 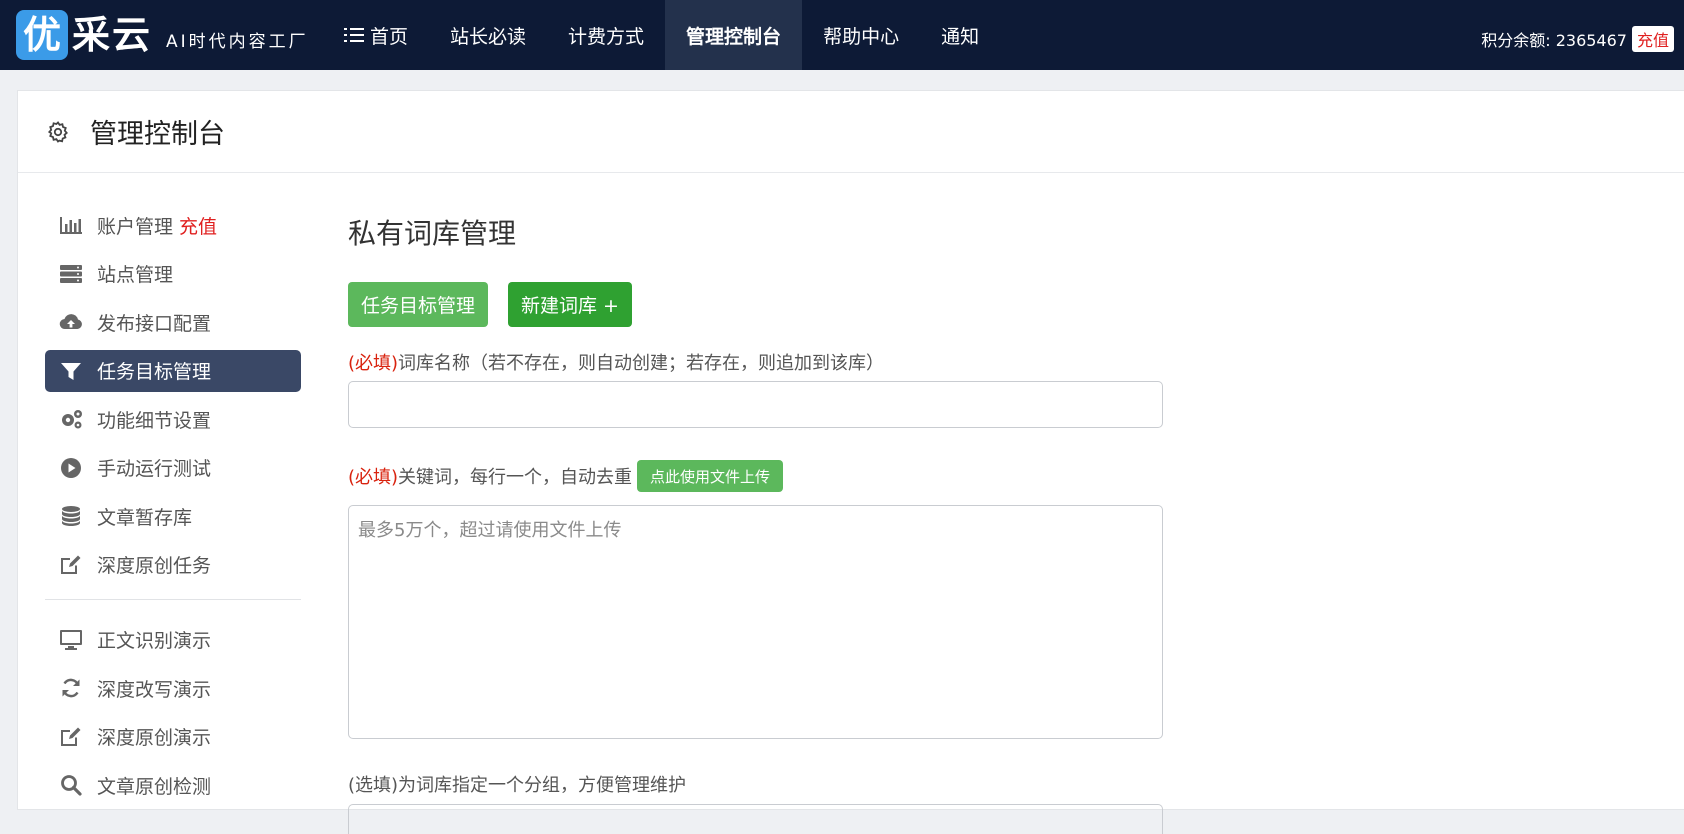 I want to click on filter-icon, so click(x=71, y=371).